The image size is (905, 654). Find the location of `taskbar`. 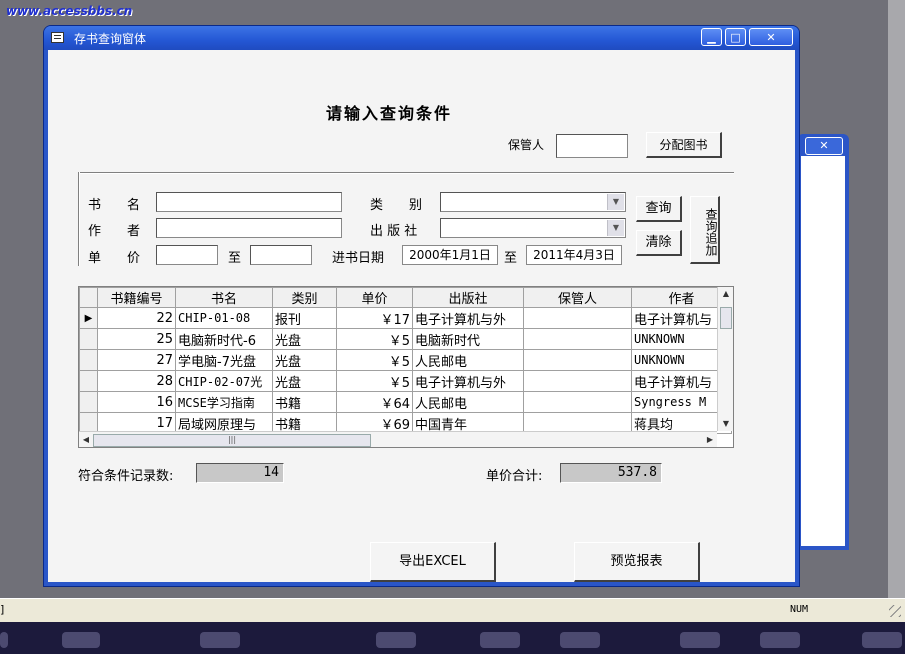

taskbar is located at coordinates (452, 638).